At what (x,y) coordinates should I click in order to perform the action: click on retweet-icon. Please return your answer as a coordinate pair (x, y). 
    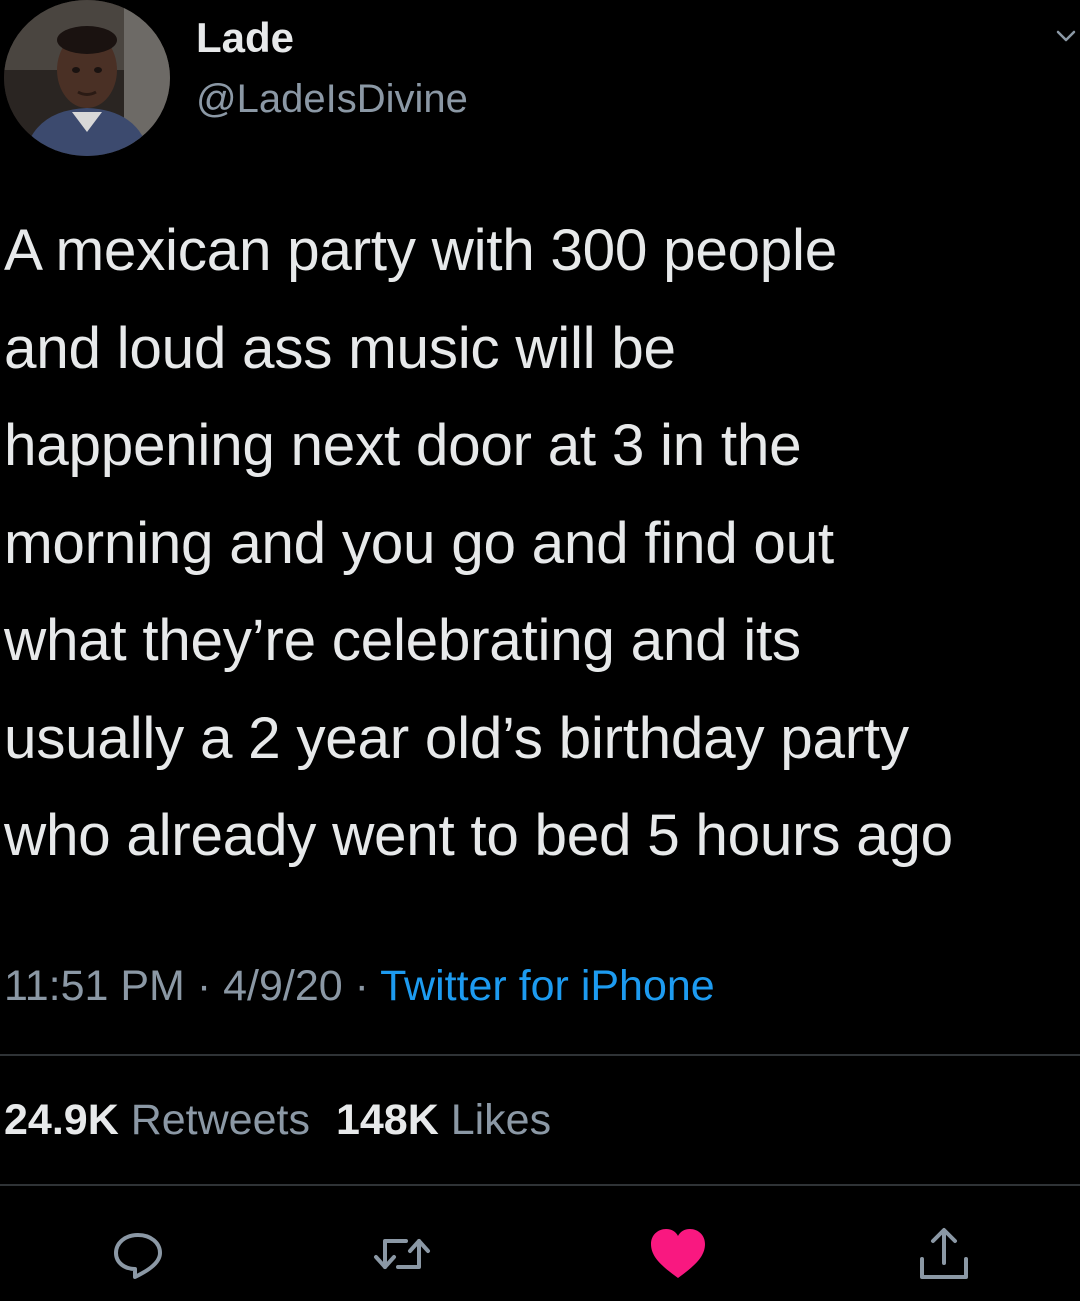
    Looking at the image, I should click on (402, 1254).